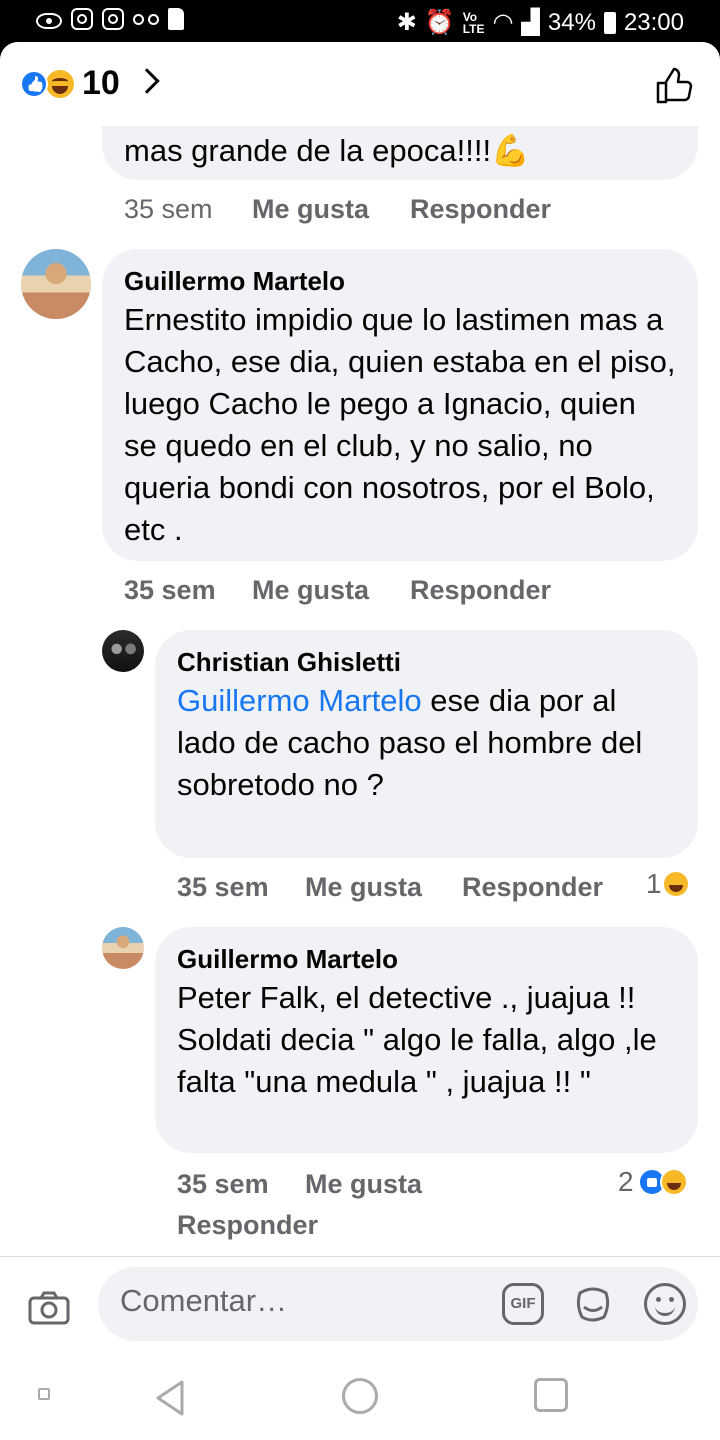 The height and width of the screenshot is (1440, 720). What do you see at coordinates (626, 1181) in the screenshot?
I see `reaction-count: 2` at bounding box center [626, 1181].